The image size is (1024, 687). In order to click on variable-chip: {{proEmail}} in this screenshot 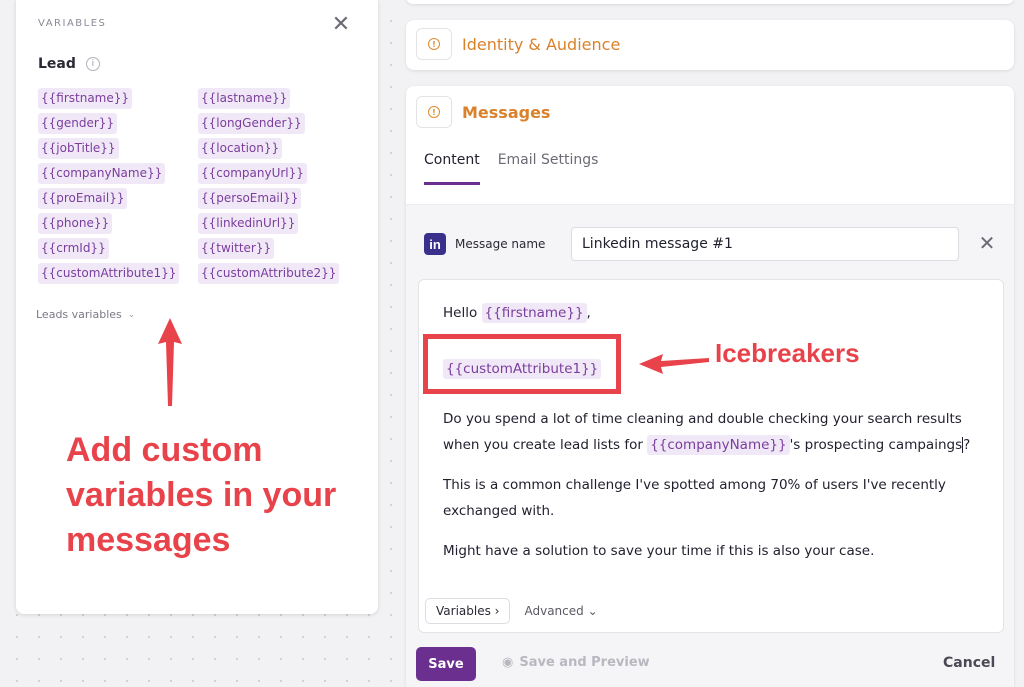, I will do `click(83, 198)`.